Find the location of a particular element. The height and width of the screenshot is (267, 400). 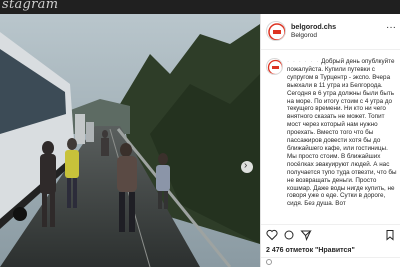

avatar is located at coordinates (276, 31).